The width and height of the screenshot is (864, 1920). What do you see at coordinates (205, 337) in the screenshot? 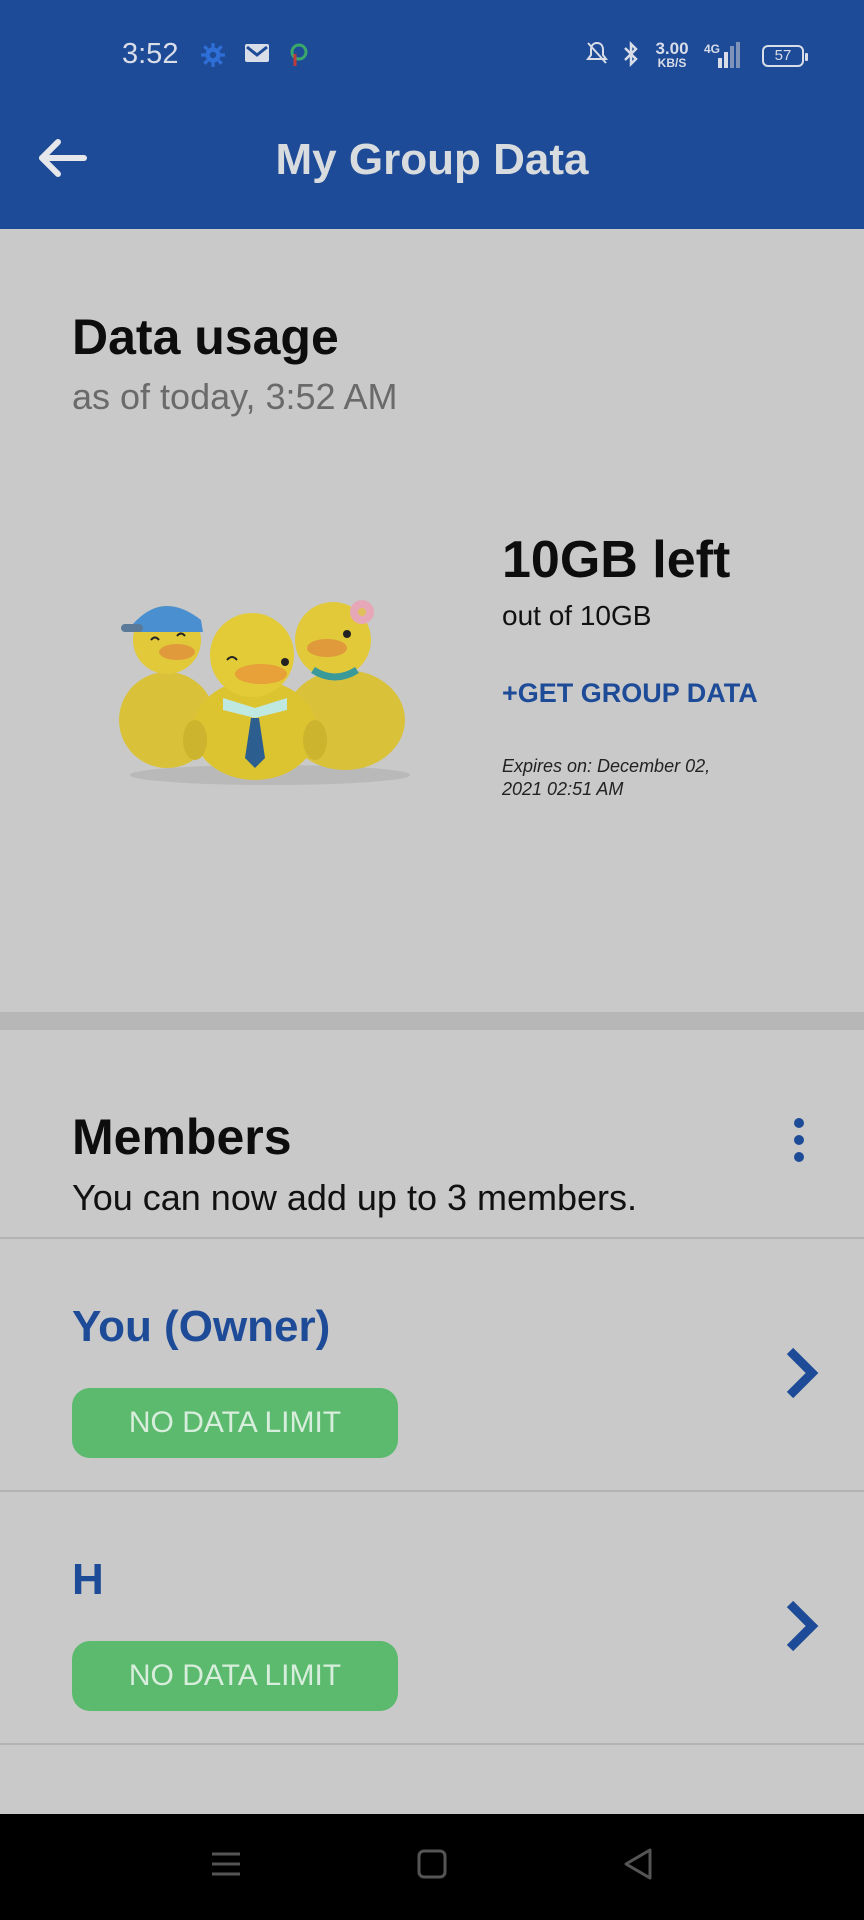
I see `usage-title: Data usage` at bounding box center [205, 337].